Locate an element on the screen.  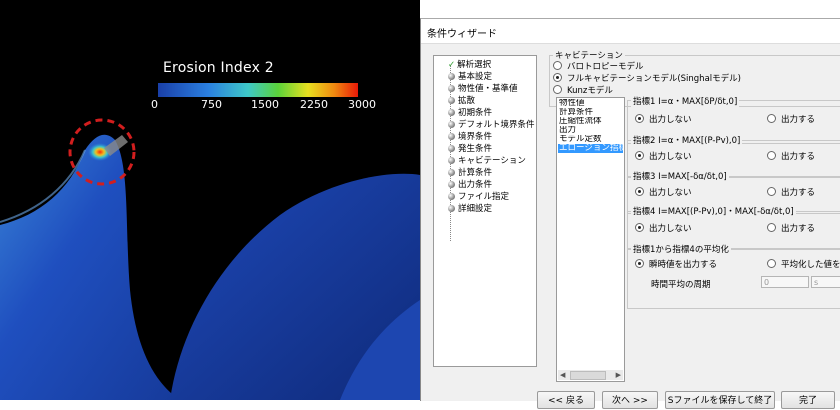
check-icon: ✓ is located at coordinates (452, 65).